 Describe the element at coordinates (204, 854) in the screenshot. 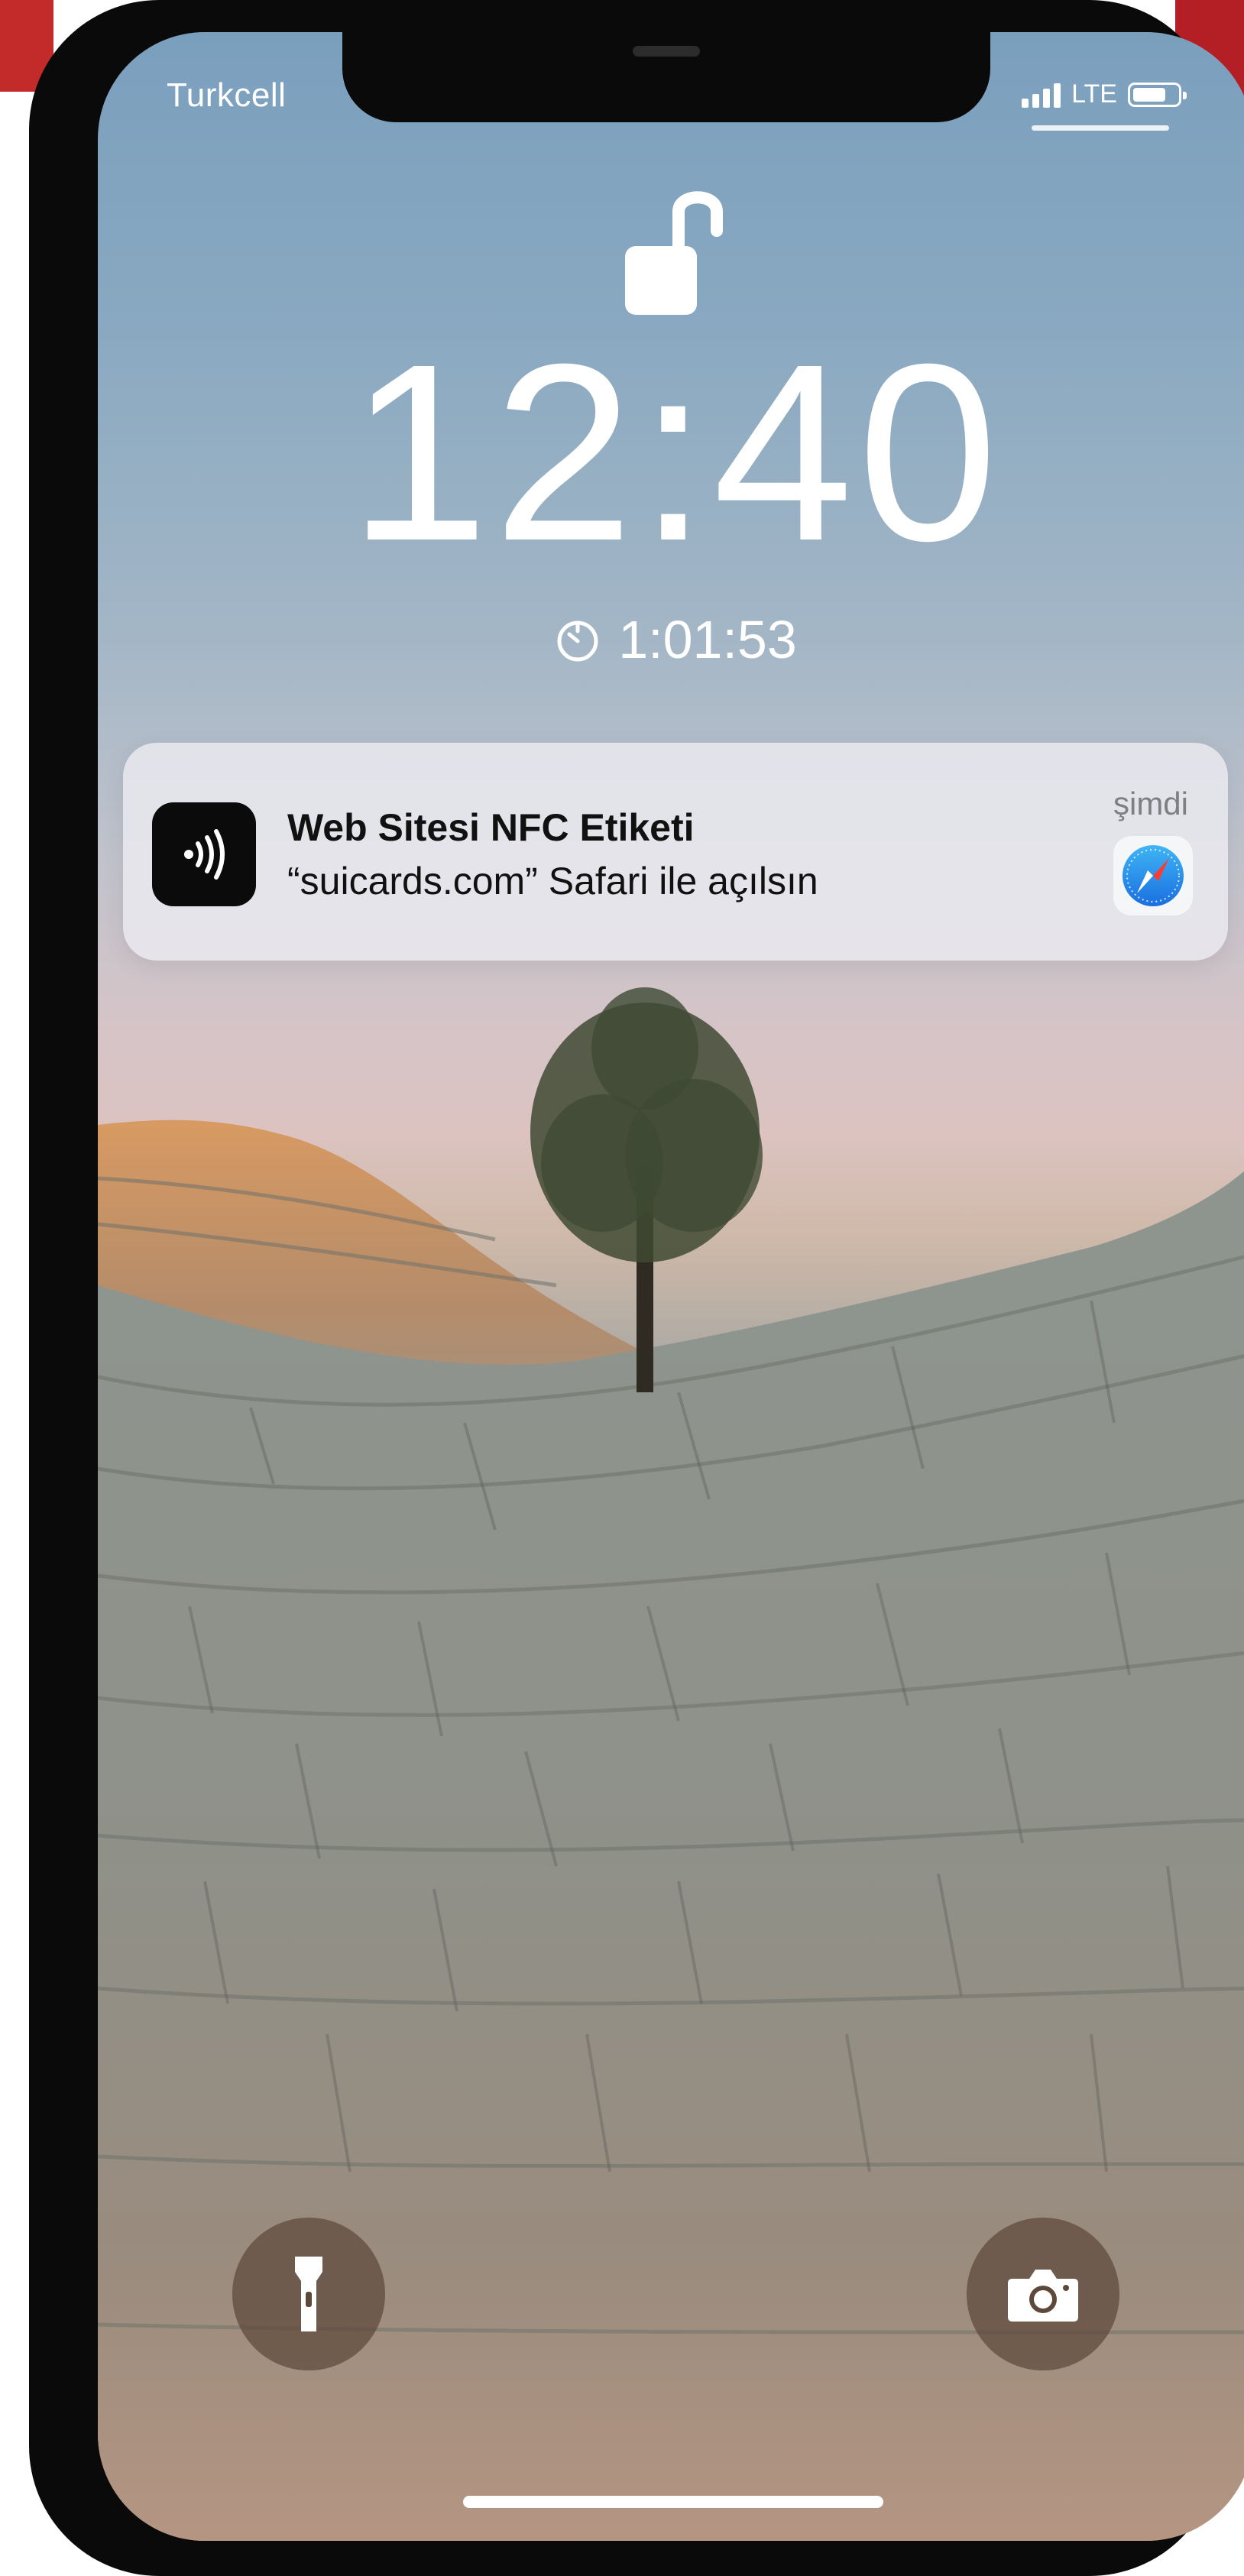

I see `nfc-icon` at that location.